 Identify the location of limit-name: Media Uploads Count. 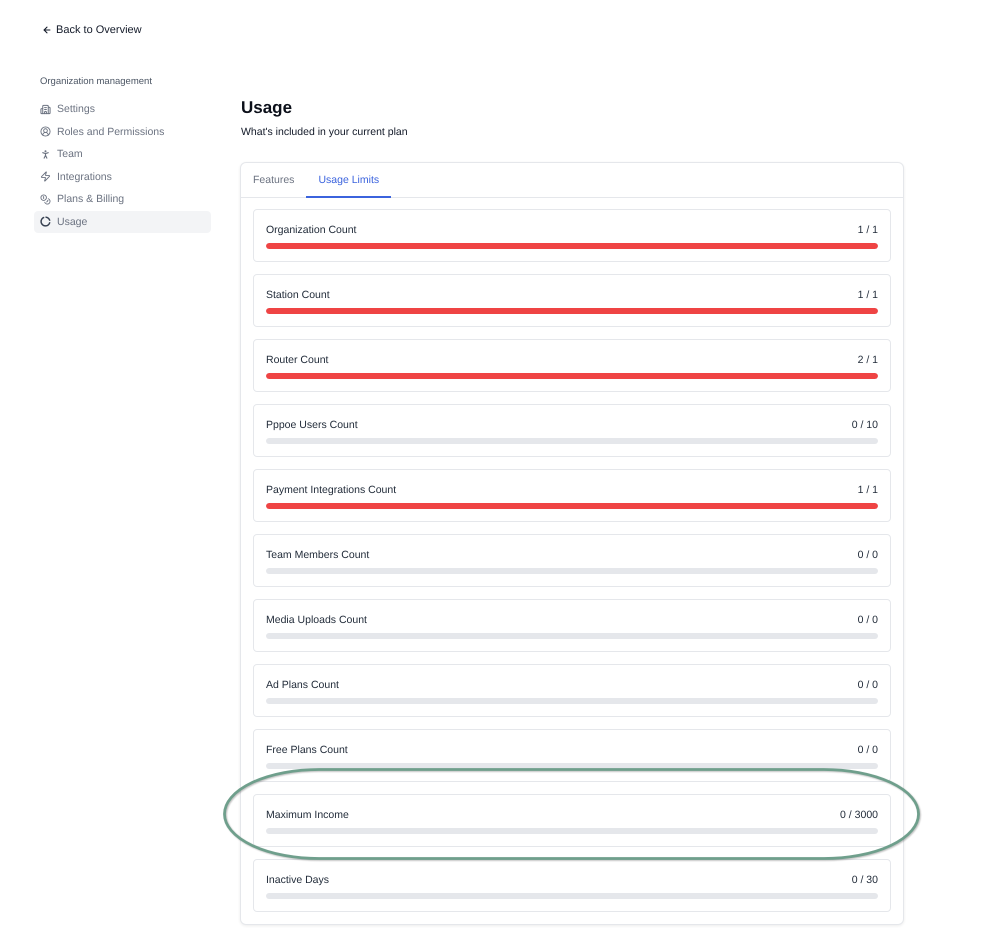
(316, 620).